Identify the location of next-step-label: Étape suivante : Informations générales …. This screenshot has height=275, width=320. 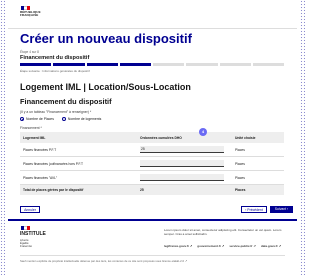
(55, 71).